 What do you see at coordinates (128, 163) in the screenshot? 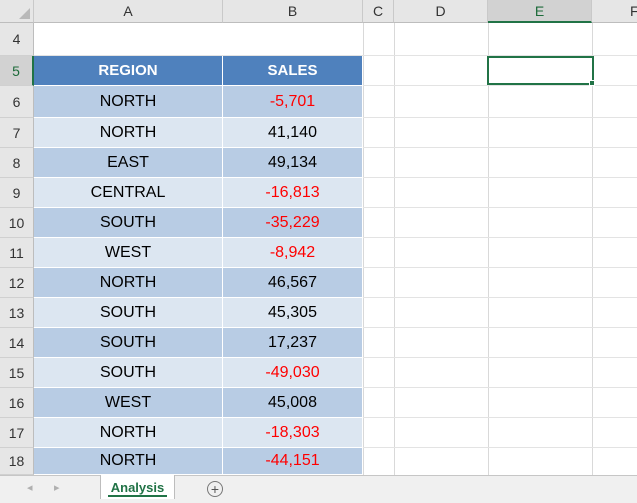
I see `region-cell: EAST` at bounding box center [128, 163].